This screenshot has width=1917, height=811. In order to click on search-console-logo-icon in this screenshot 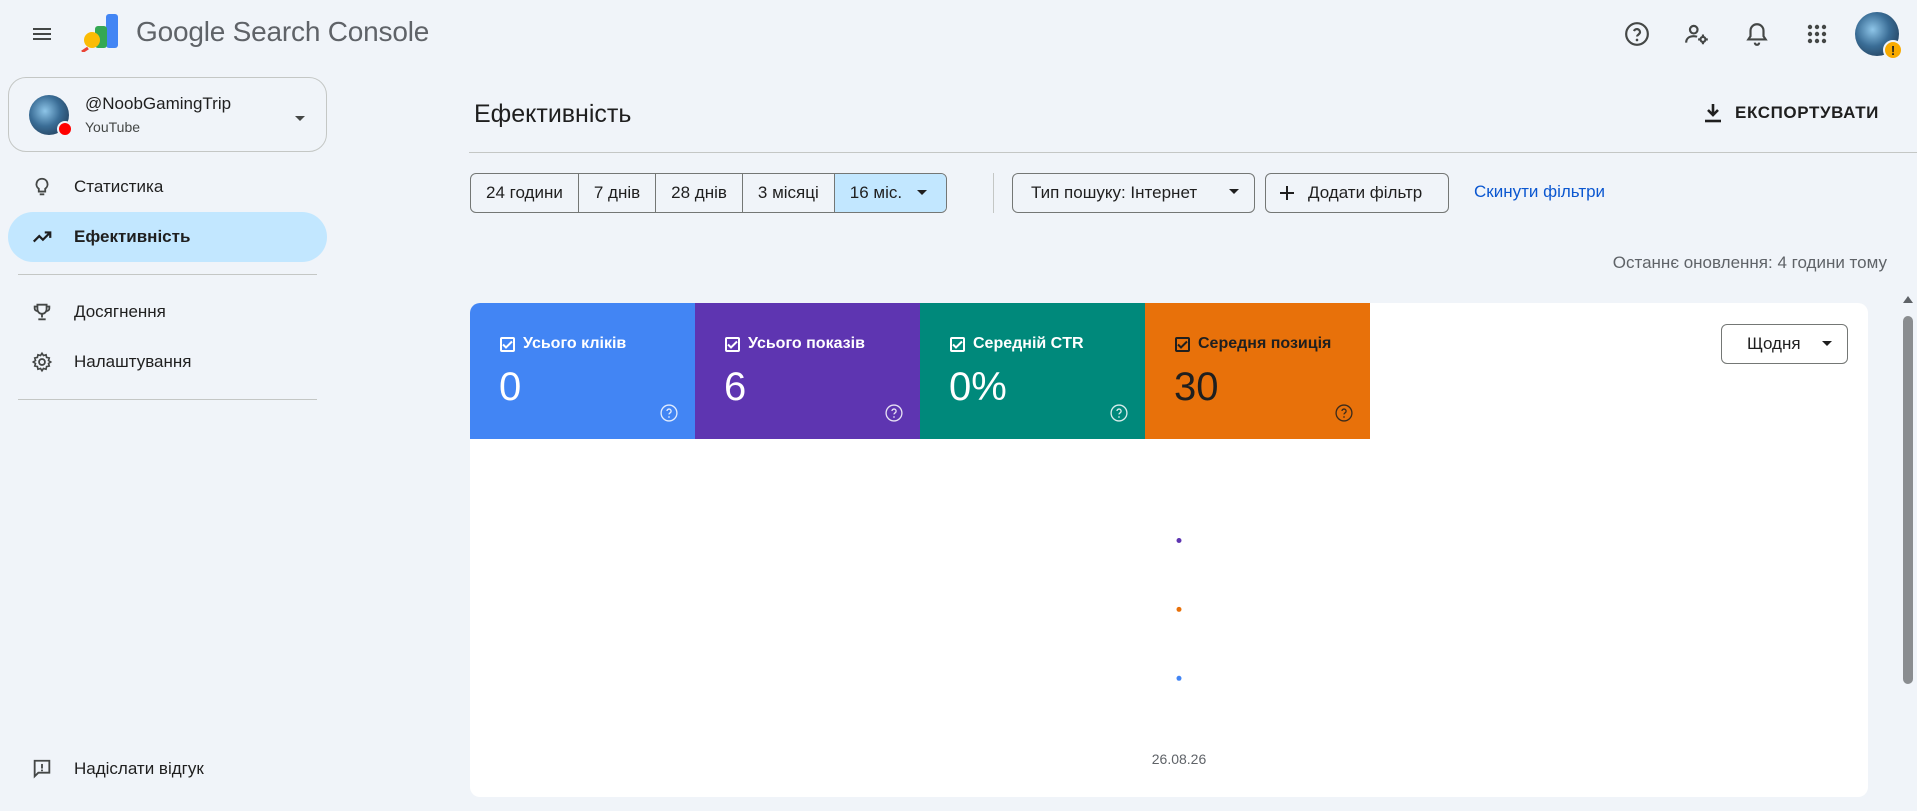, I will do `click(99, 33)`.